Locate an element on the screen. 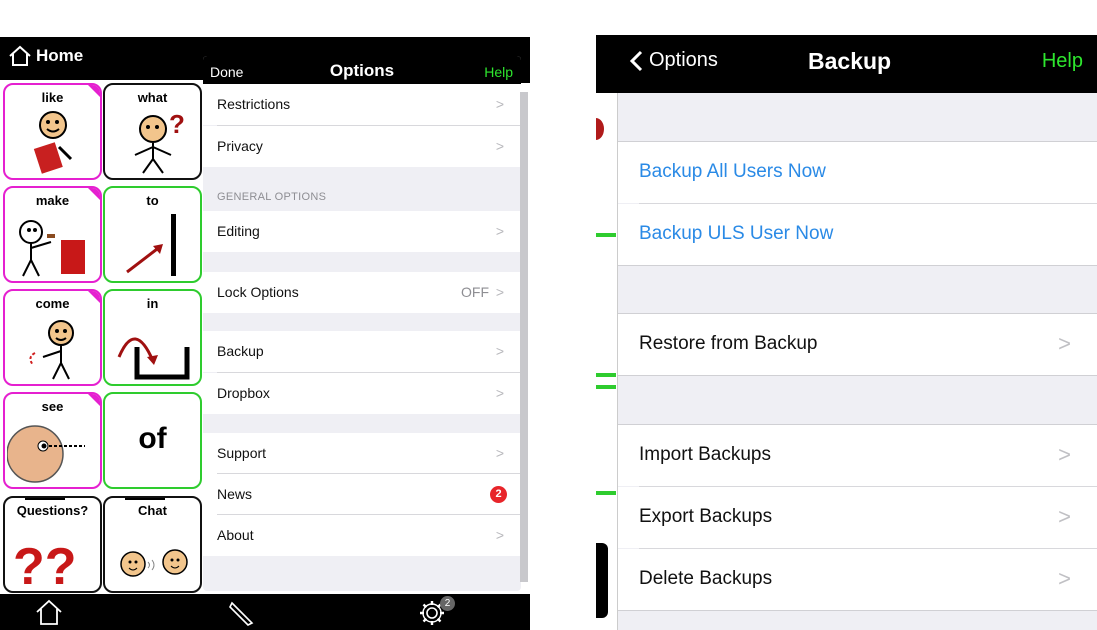 The image size is (1097, 630). cell-label: in is located at coordinates (152, 303).